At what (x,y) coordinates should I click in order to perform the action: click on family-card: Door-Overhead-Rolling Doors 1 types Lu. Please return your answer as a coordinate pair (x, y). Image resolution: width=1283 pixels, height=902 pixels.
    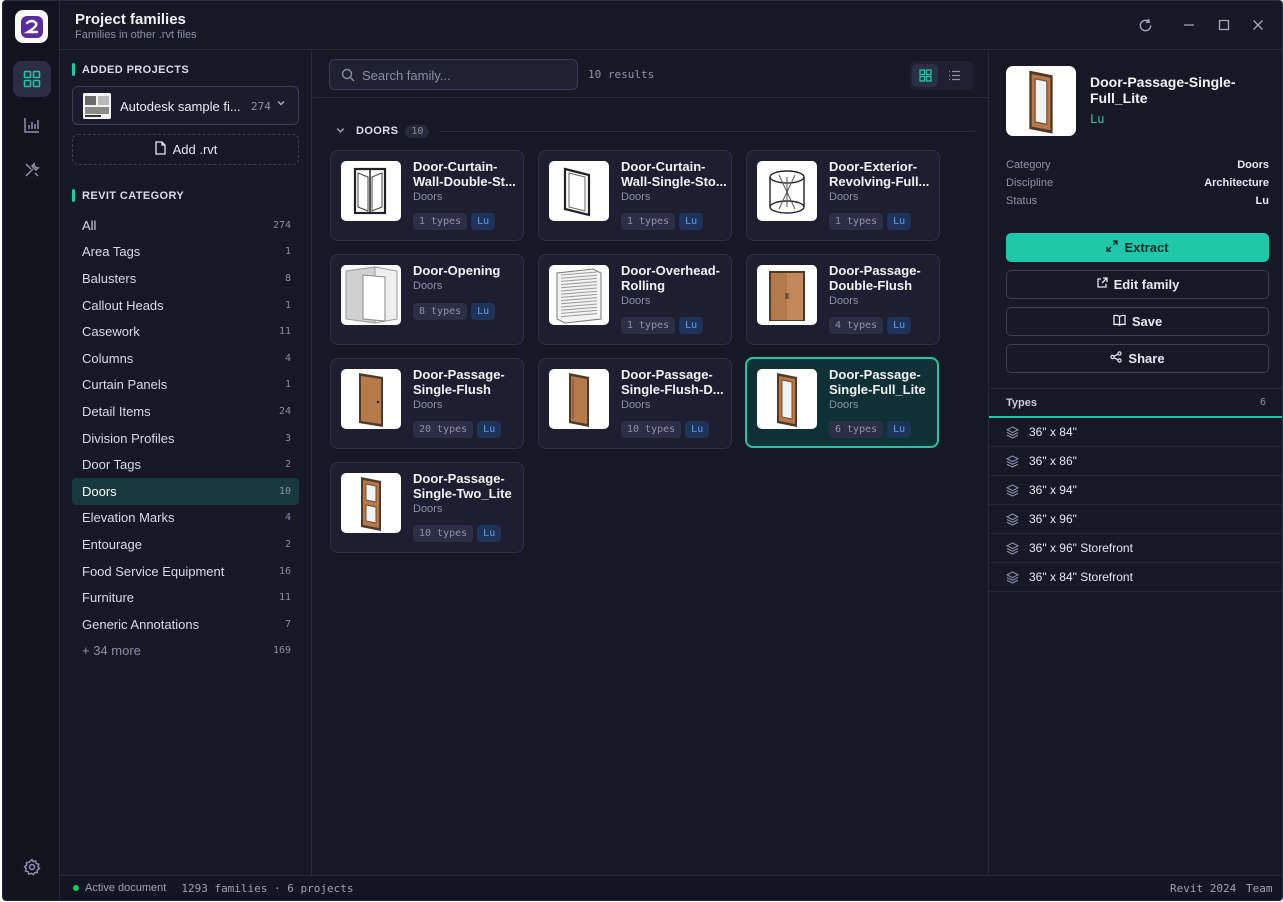
    Looking at the image, I should click on (635, 299).